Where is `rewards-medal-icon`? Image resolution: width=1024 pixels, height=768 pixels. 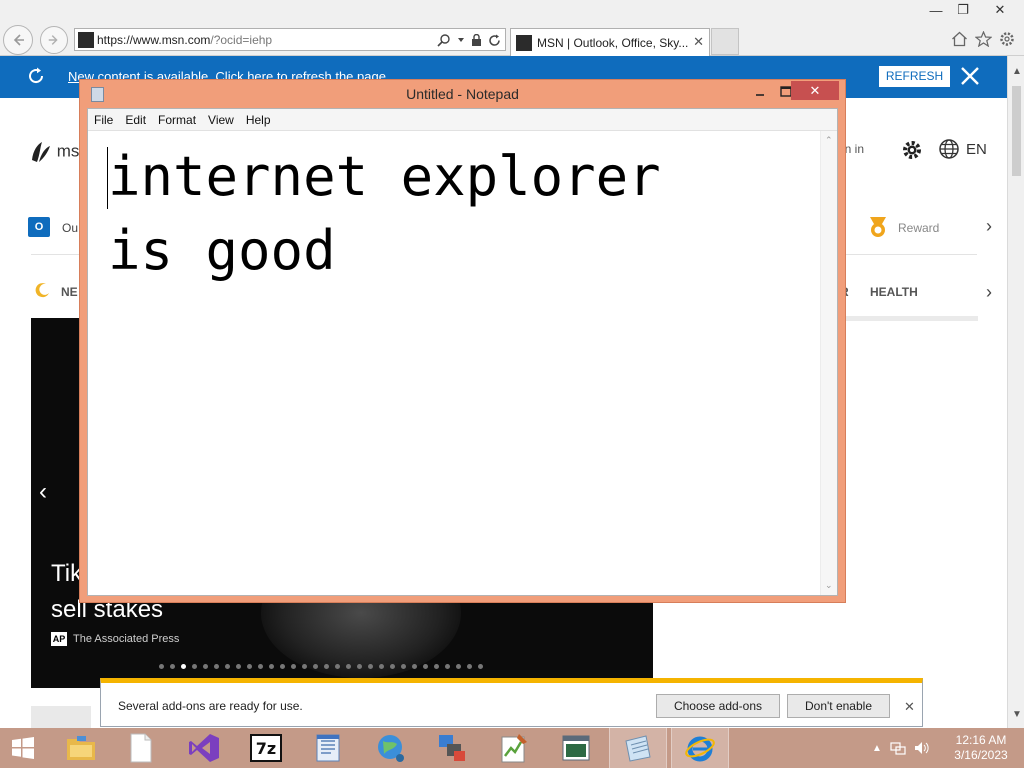 rewards-medal-icon is located at coordinates (878, 227).